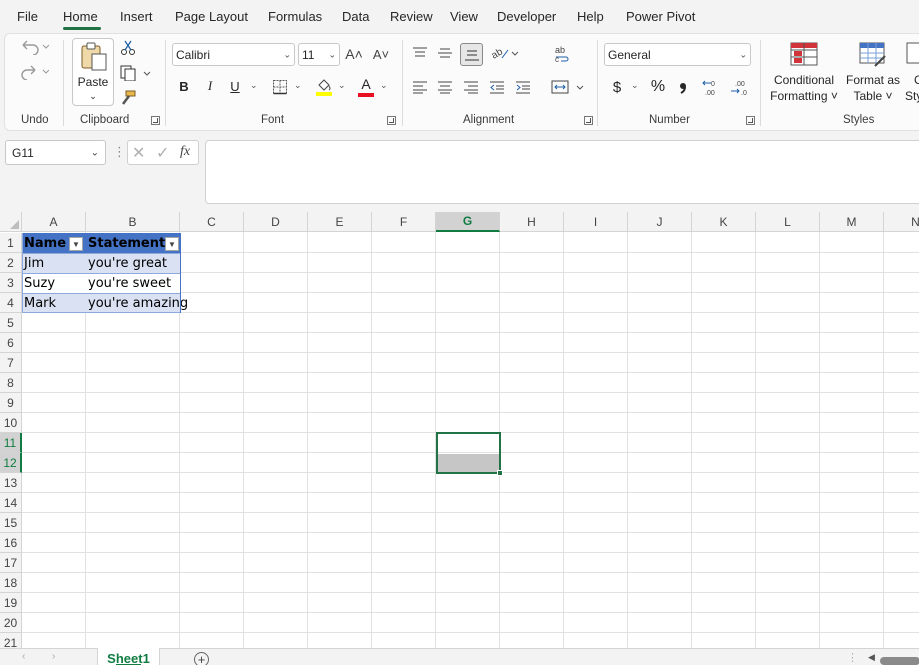 The image size is (919, 665). Describe the element at coordinates (119, 152) in the screenshot. I see `more-options-icon: ⋮` at that location.